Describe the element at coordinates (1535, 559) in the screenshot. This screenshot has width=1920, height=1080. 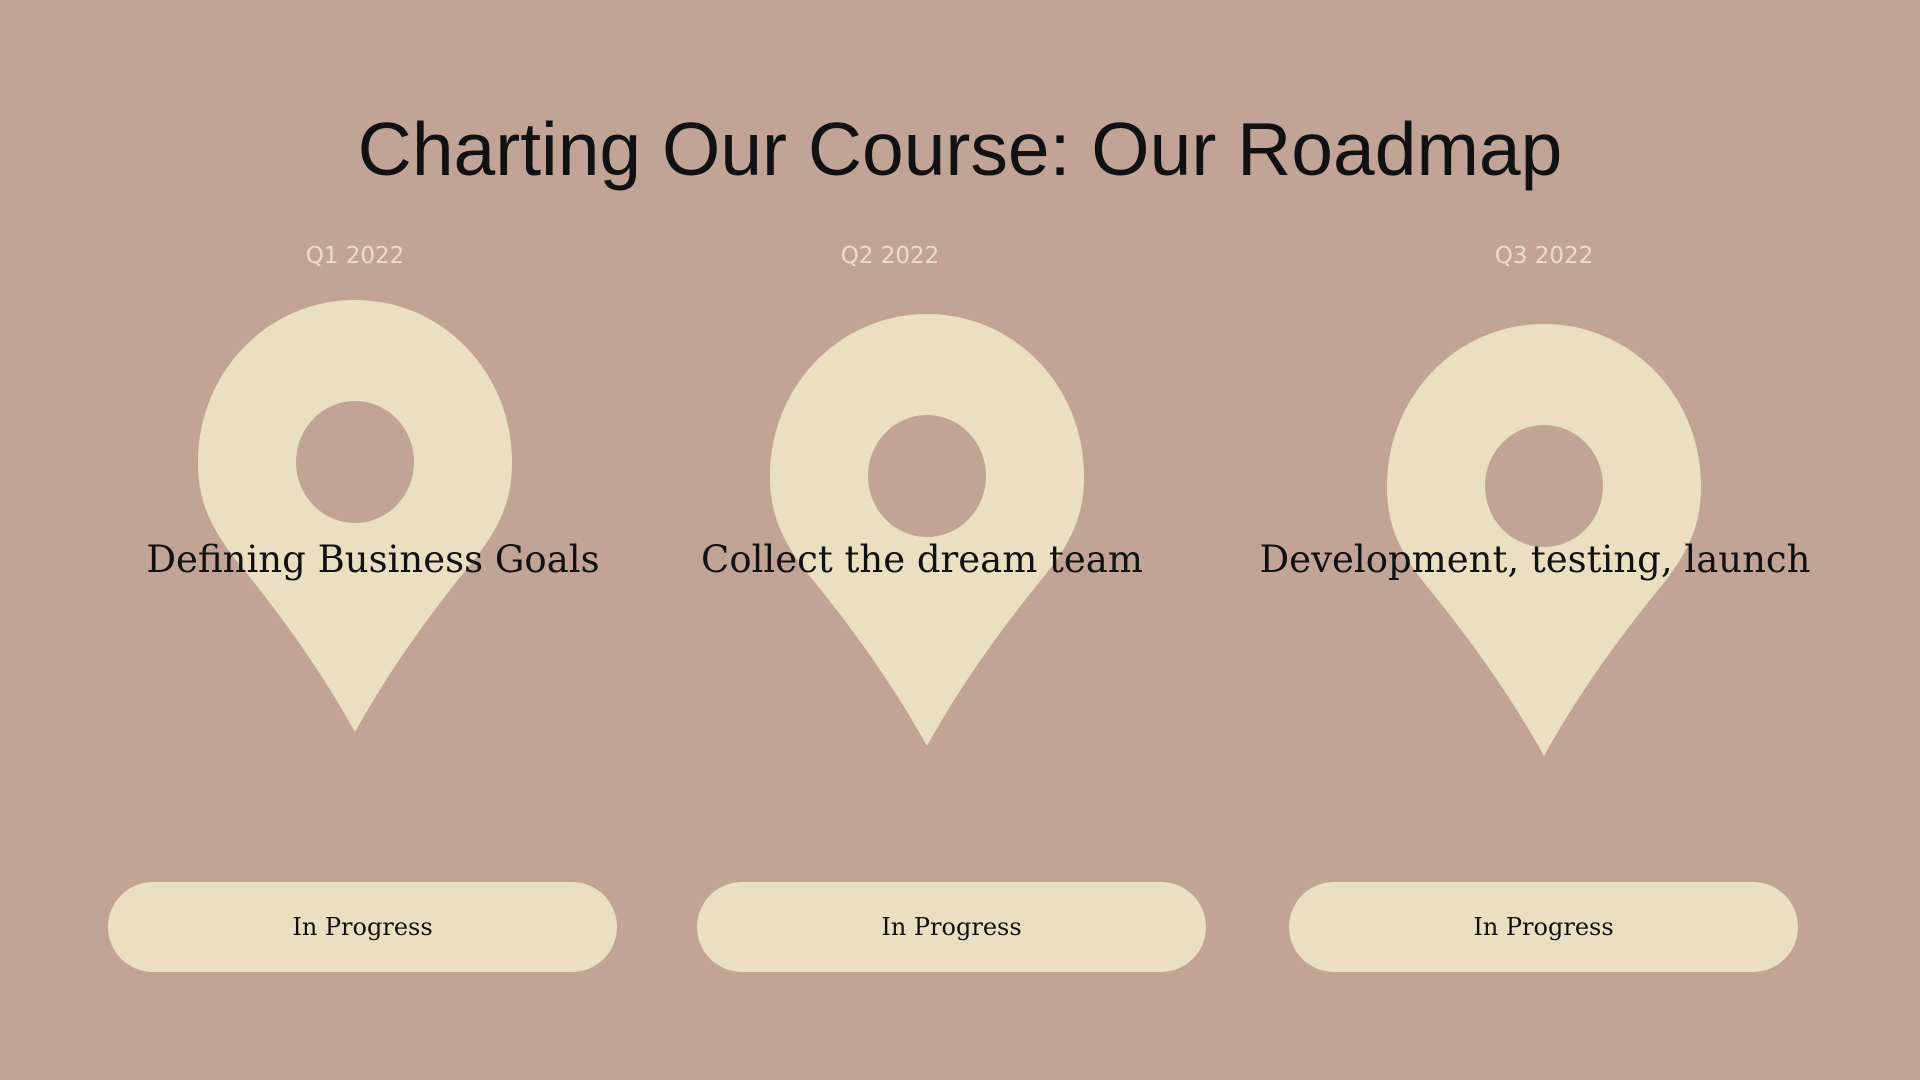
I see `milestone-title: Development, testing, launch` at that location.